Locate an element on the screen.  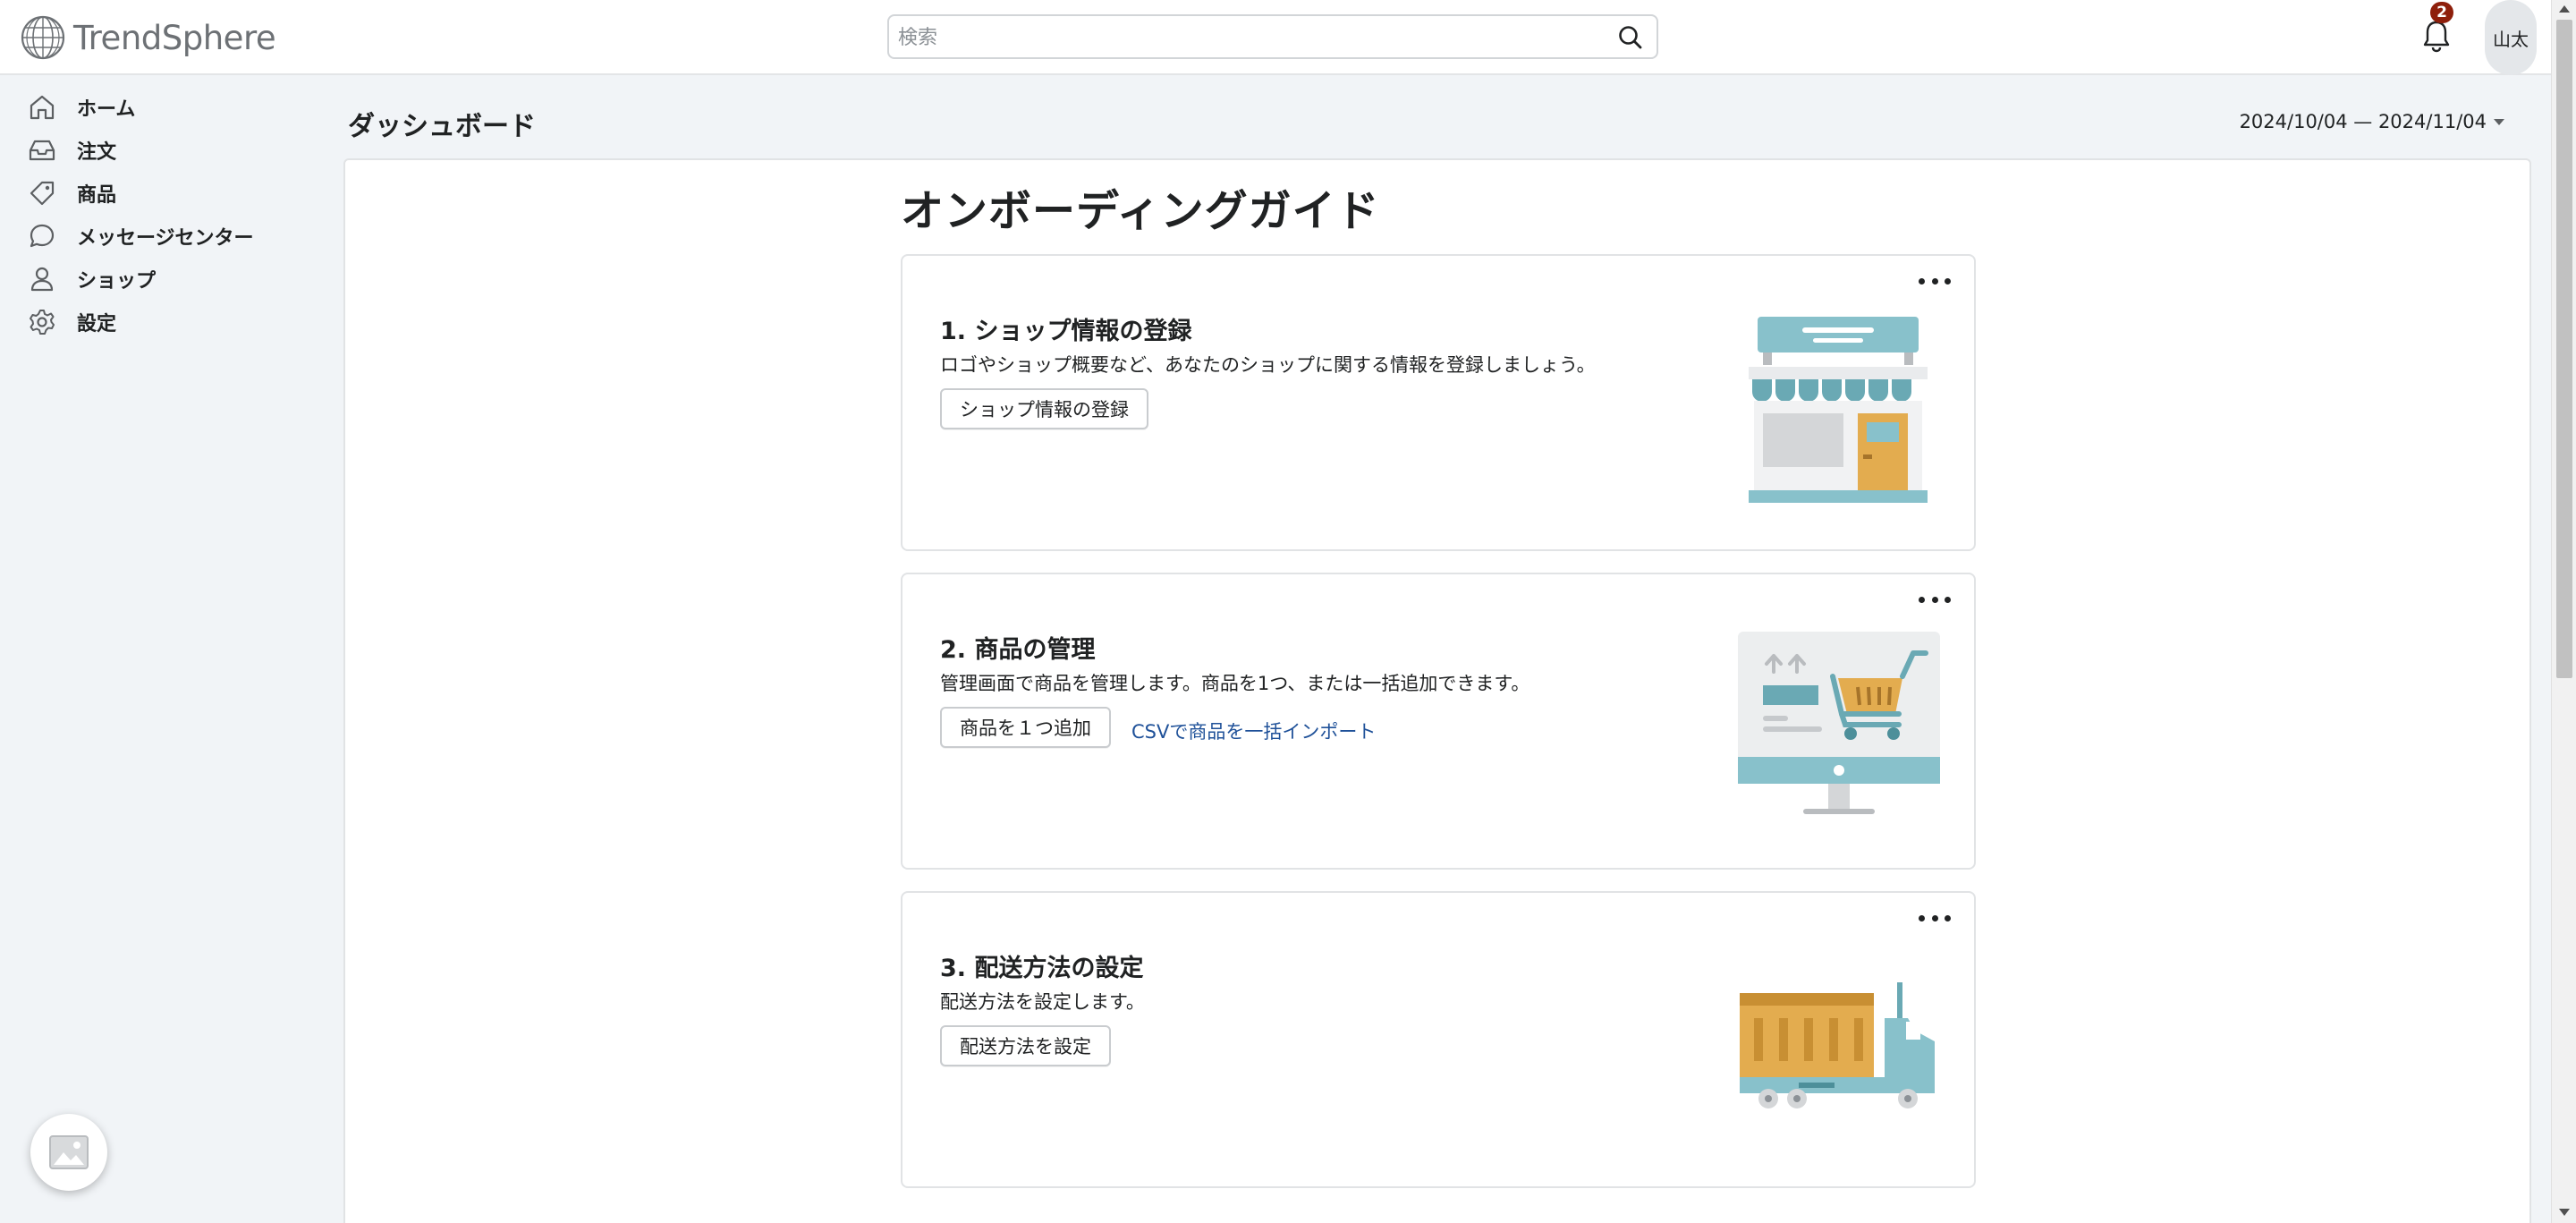
sidebar-item-shop: ショップ is located at coordinates (170, 279).